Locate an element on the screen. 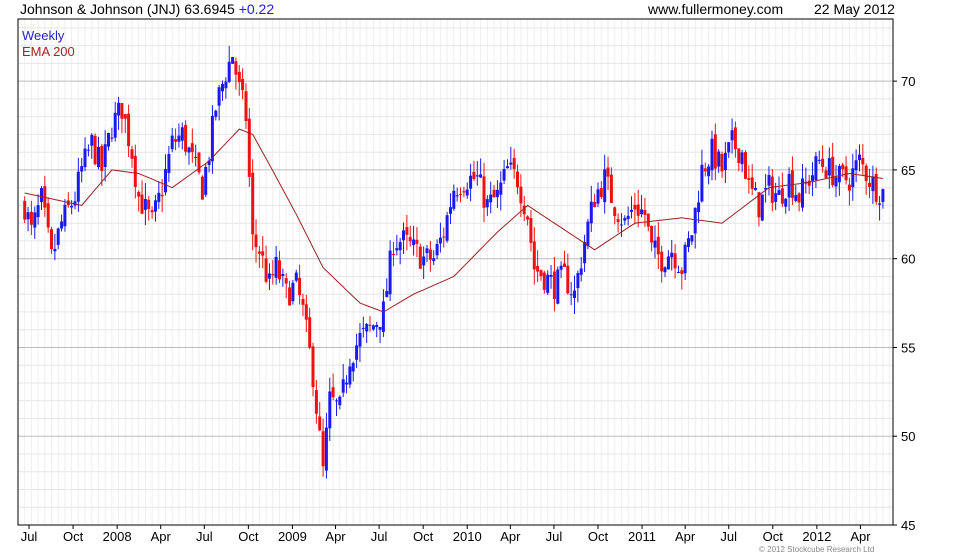 The image size is (980, 560). x-tick-label: 2009 is located at coordinates (292, 536).